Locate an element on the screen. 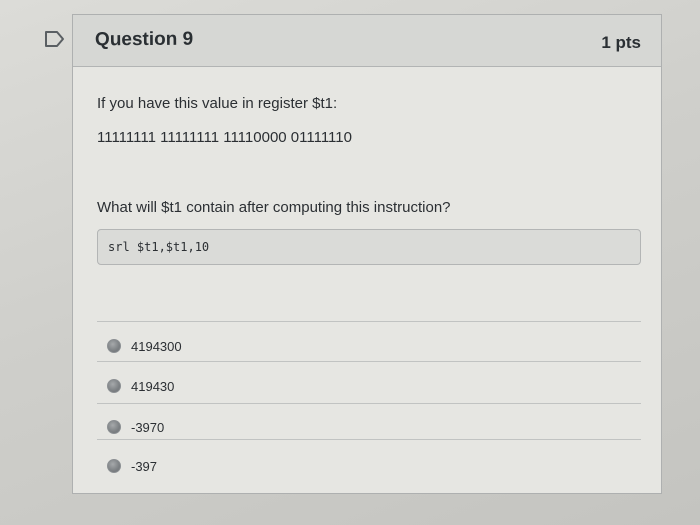 The image size is (700, 525). question-prompt-line1: If you have this value in register $t1: is located at coordinates (217, 103).